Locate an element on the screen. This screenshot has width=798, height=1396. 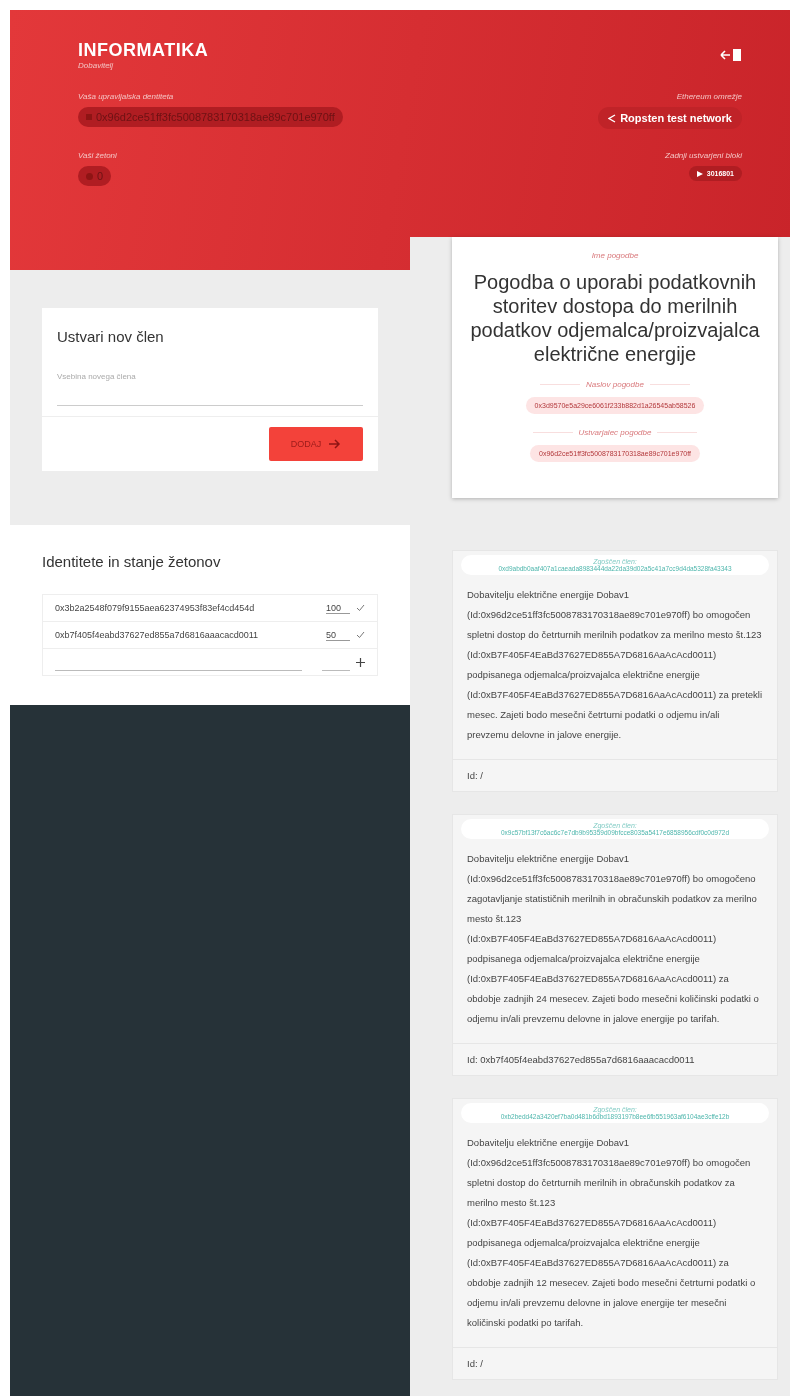
plus-icon is located at coordinates (360, 662).